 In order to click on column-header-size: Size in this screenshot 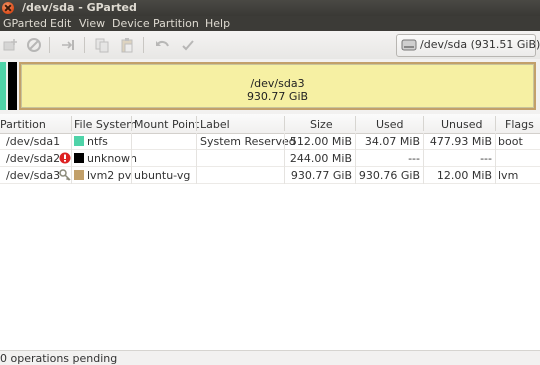, I will do `click(321, 124)`.